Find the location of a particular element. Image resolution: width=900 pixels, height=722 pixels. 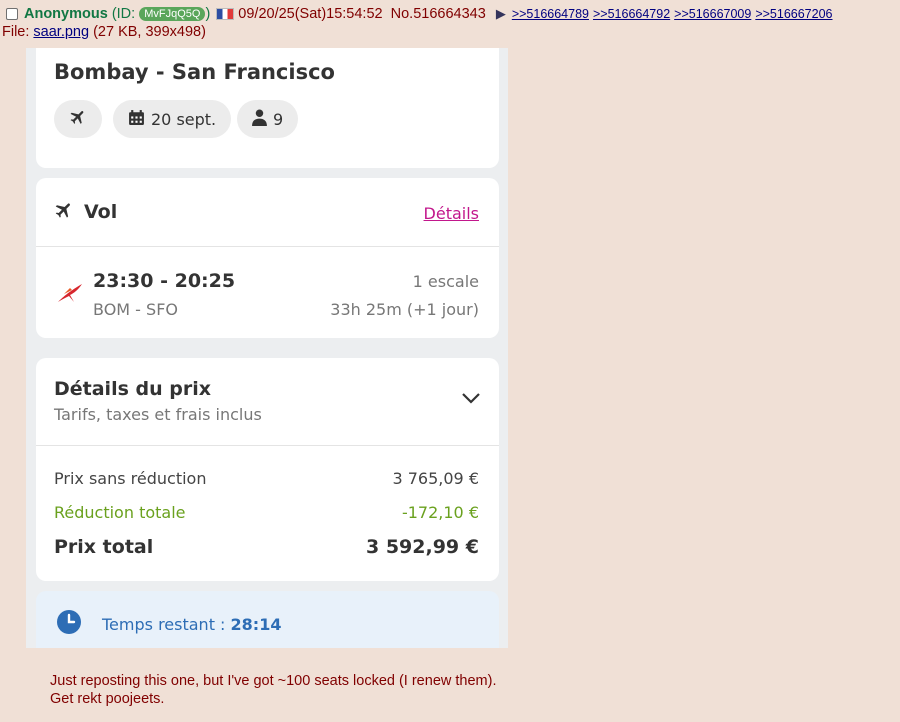

flight-airports: BOM - SFO is located at coordinates (135, 309).